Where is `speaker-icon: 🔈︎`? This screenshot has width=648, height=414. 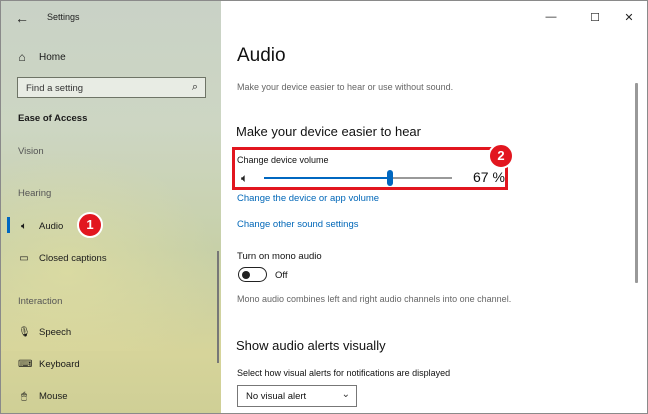 speaker-icon: 🔈︎ is located at coordinates (24, 226).